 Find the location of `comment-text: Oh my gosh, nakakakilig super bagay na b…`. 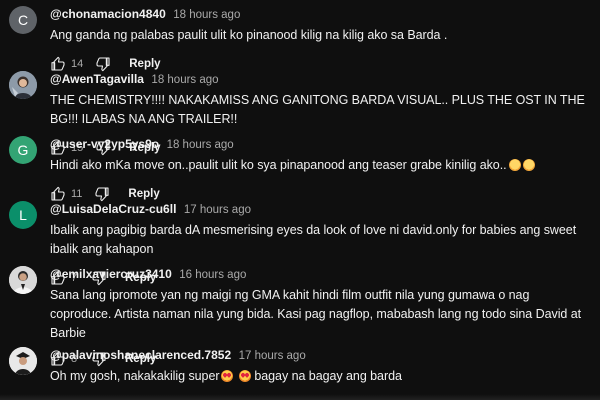

comment-text: Oh my gosh, nakakakilig super bagay na b… is located at coordinates (226, 376).